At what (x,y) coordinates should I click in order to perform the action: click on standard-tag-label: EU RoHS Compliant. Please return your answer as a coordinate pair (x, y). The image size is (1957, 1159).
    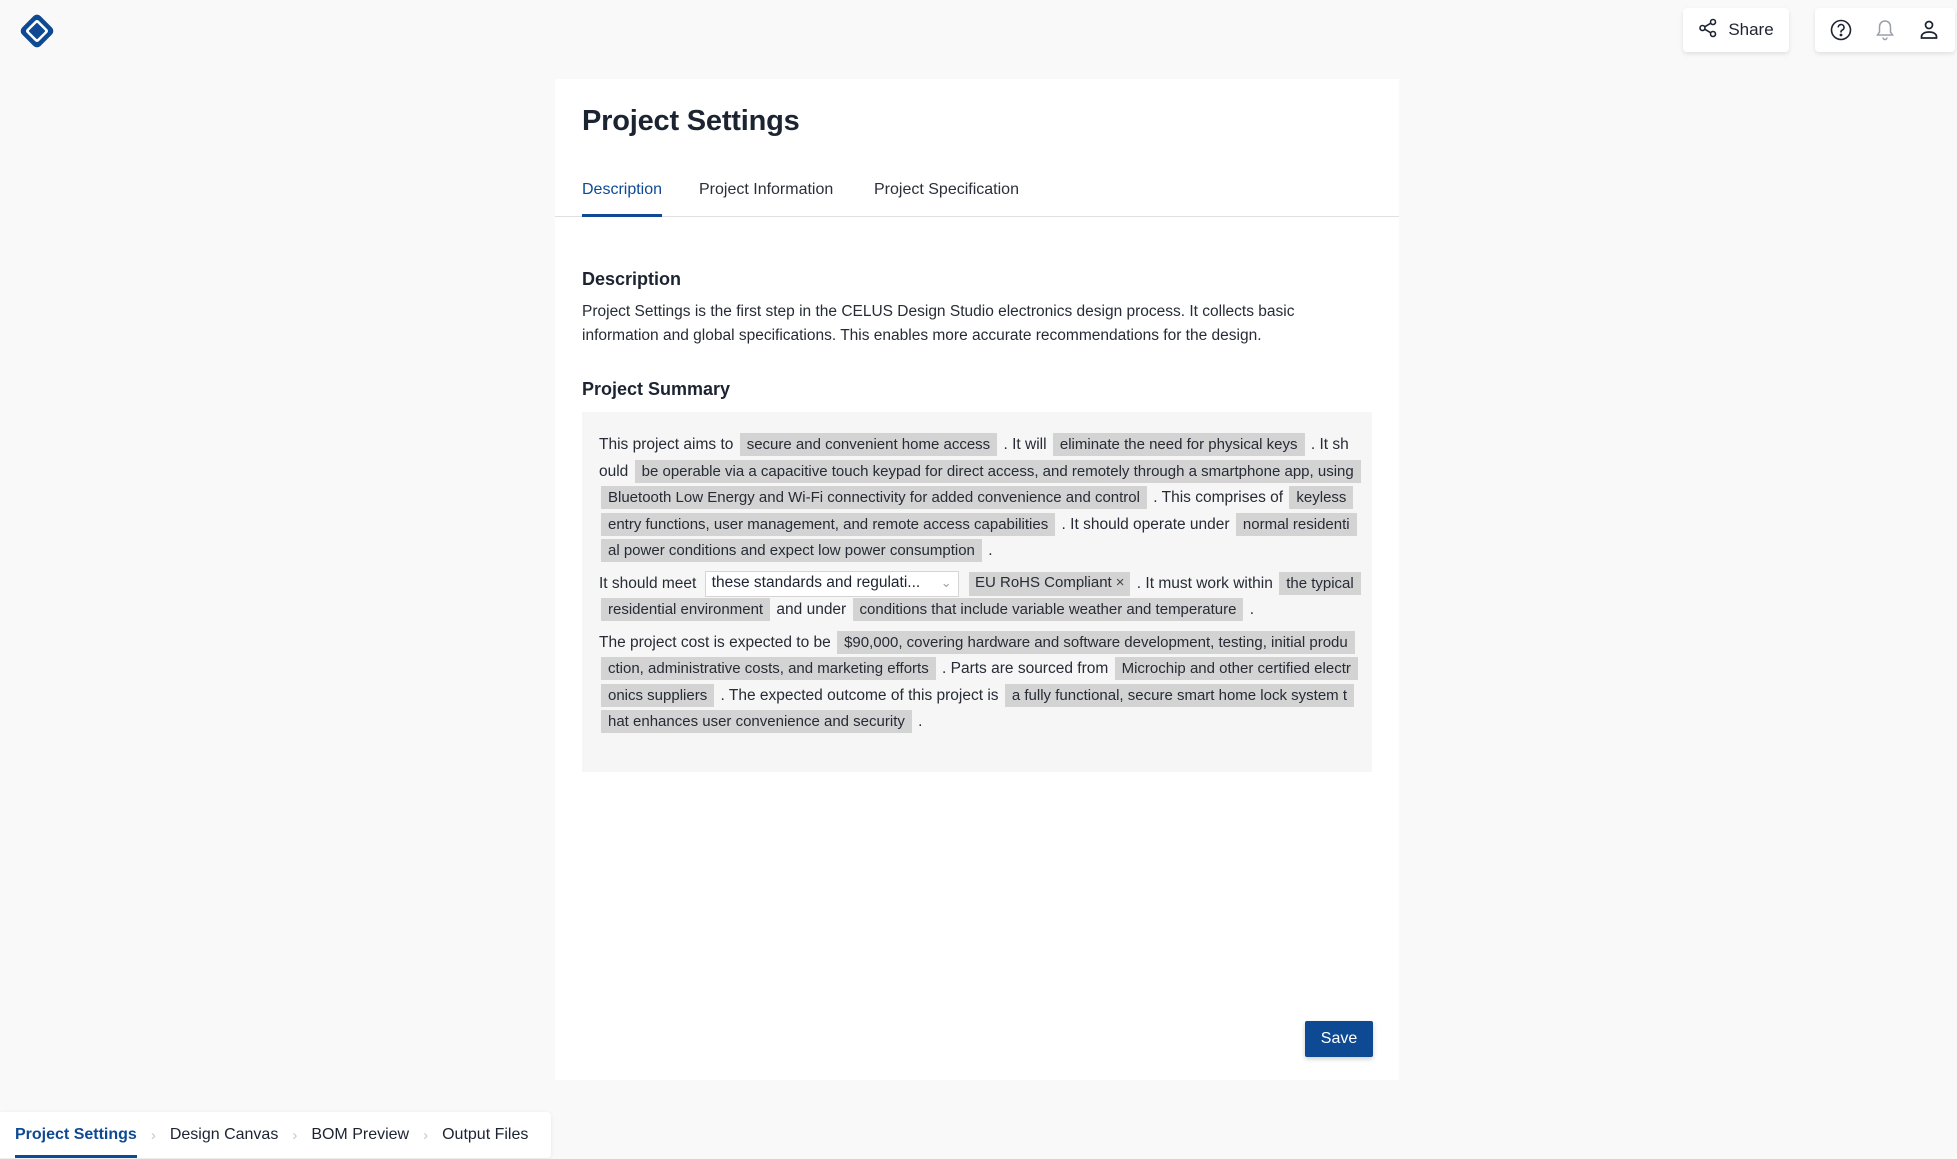
    Looking at the image, I should click on (1043, 583).